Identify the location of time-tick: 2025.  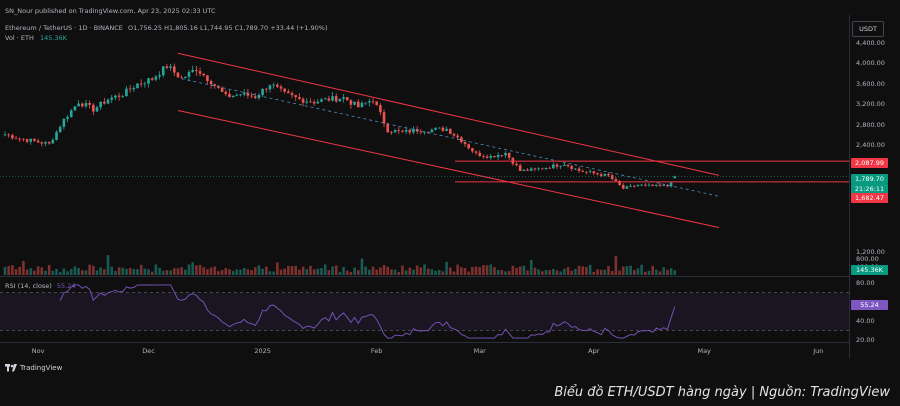
(262, 351).